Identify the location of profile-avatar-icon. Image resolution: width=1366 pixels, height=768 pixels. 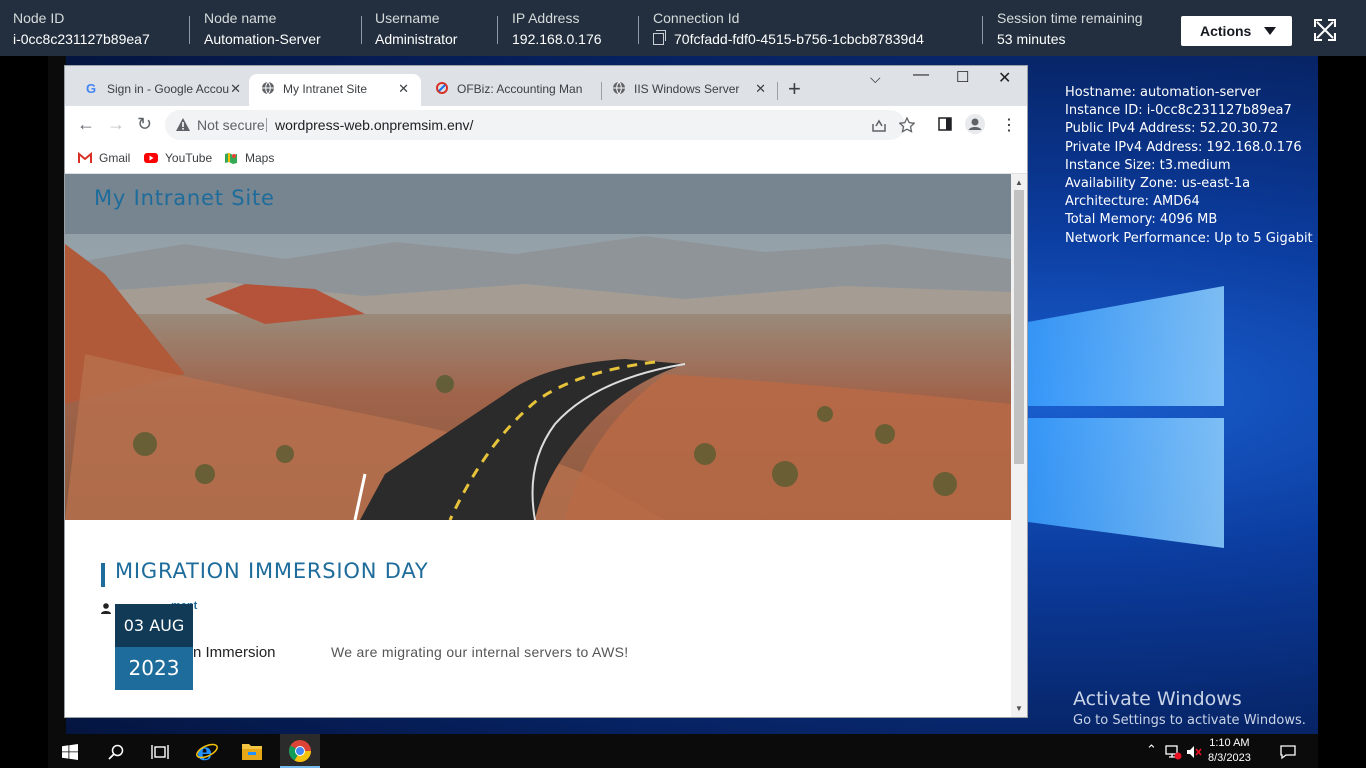
(975, 124).